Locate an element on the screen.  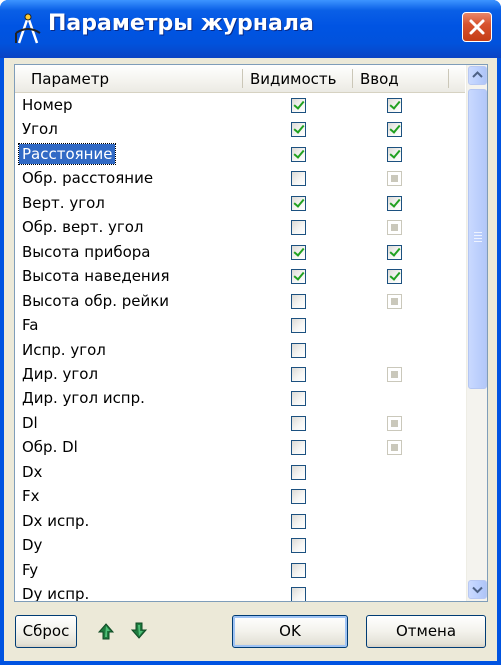
close-icon is located at coordinates (477, 27).